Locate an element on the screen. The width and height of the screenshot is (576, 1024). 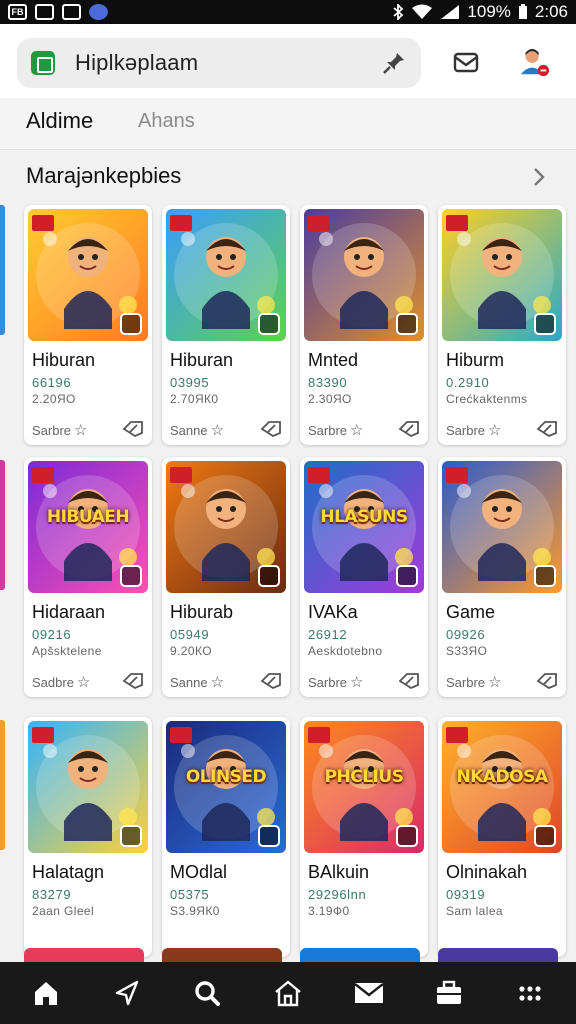
card-number: 05949 is located at coordinates (190, 634).